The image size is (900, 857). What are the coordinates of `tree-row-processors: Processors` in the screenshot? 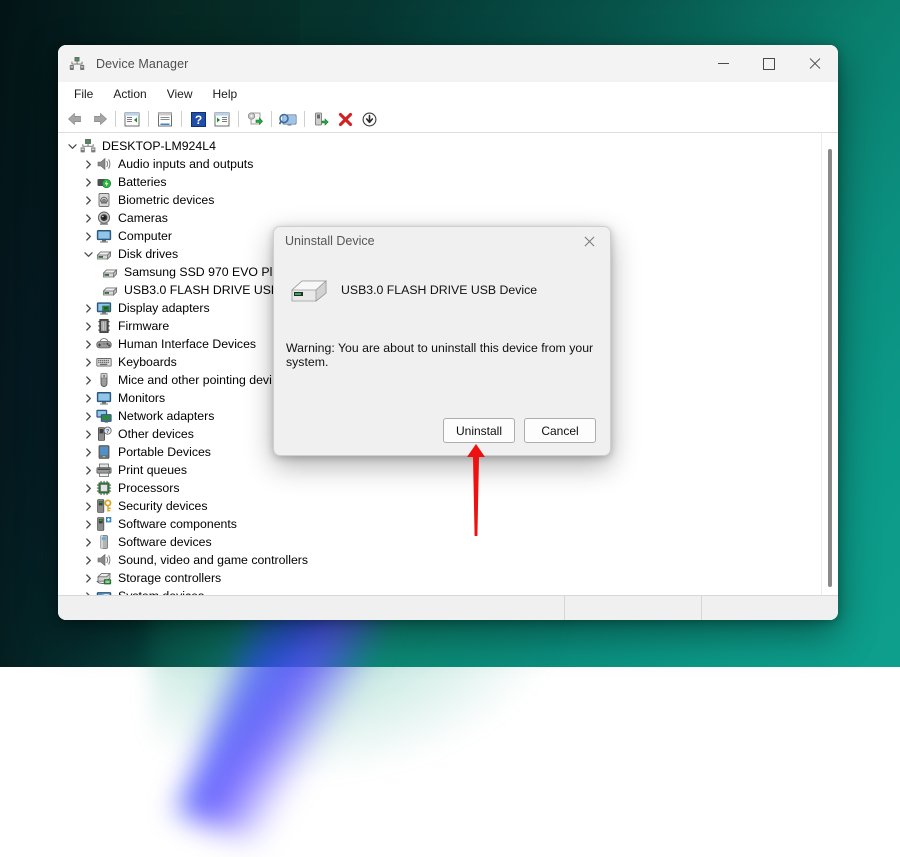 It's located at (437, 488).